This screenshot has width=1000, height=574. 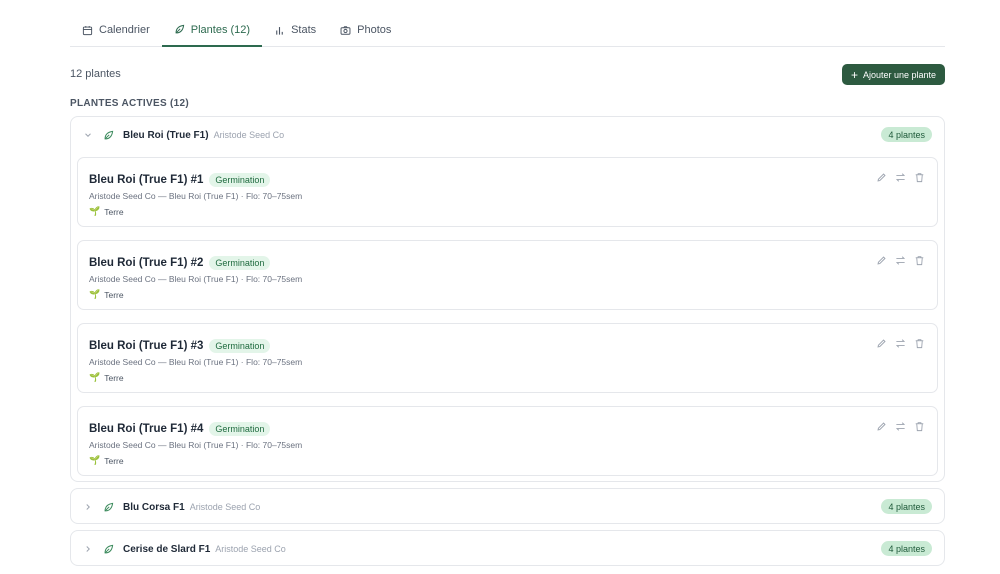 I want to click on chevron-down-icon, so click(x=88, y=135).